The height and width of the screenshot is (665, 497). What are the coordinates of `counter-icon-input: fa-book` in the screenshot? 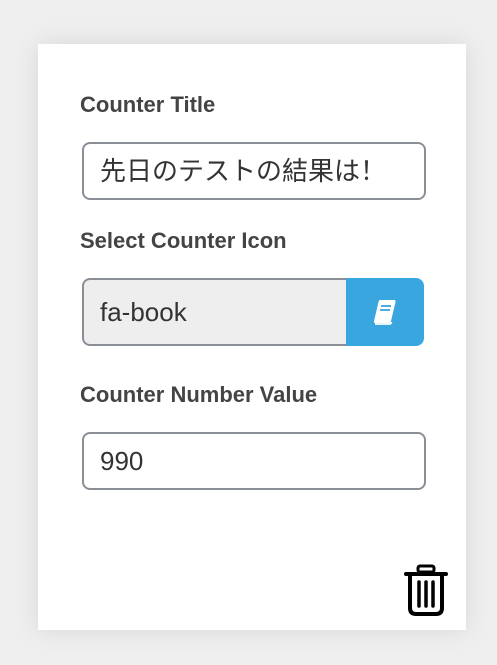 It's located at (214, 312).